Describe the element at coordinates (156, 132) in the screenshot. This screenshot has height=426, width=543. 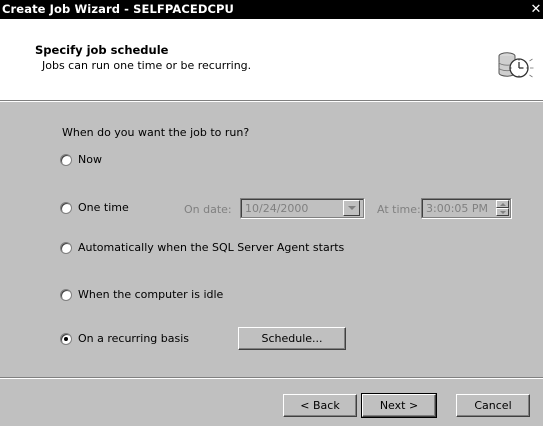
I see `schedule-question: When do you want the job to run?` at that location.